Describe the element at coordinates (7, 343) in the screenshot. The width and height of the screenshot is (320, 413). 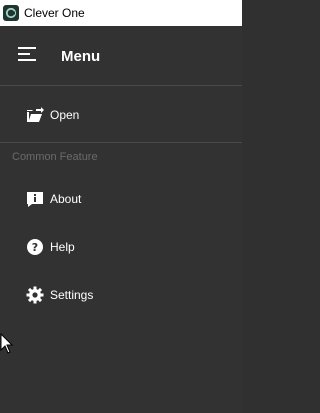
I see `mouse-cursor-icon` at that location.